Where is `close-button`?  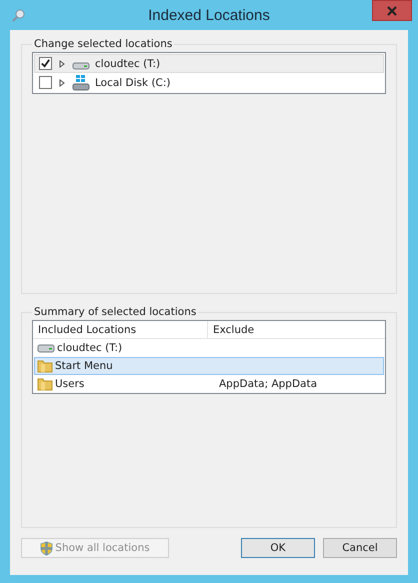 close-button is located at coordinates (392, 10).